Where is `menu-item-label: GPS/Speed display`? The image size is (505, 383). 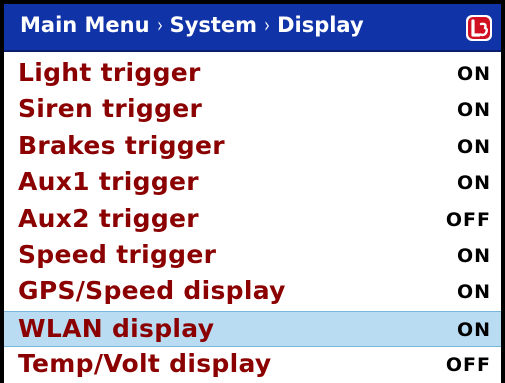
menu-item-label: GPS/Speed display is located at coordinates (152, 291).